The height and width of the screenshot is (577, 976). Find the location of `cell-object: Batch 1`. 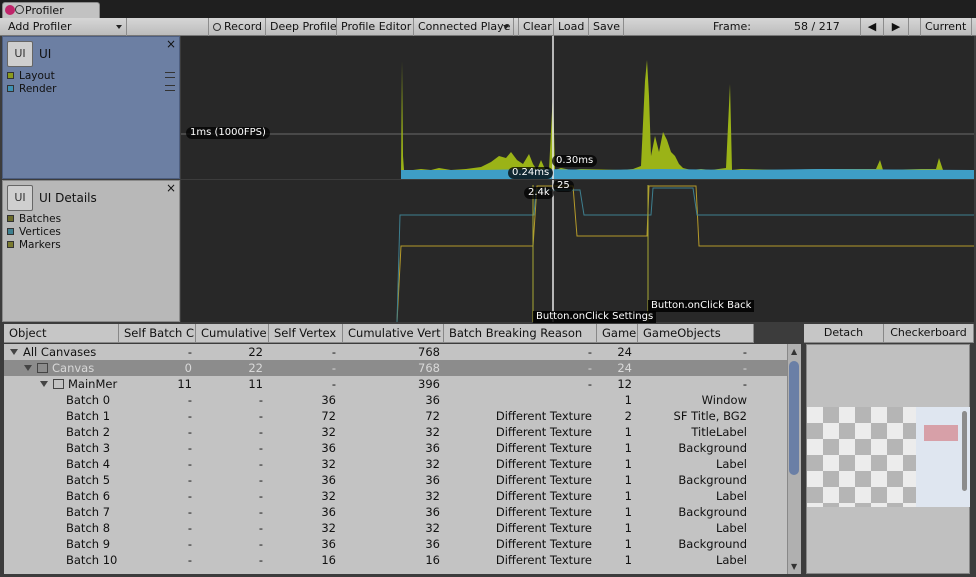

cell-object: Batch 1 is located at coordinates (92, 416).